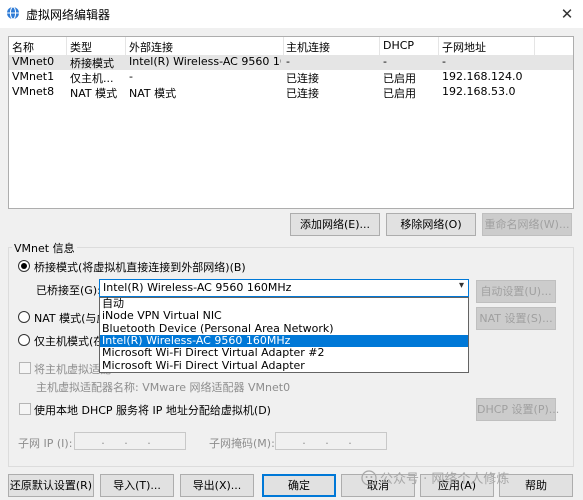 The height and width of the screenshot is (500, 583). I want to click on close-icon: ✕, so click(567, 14).